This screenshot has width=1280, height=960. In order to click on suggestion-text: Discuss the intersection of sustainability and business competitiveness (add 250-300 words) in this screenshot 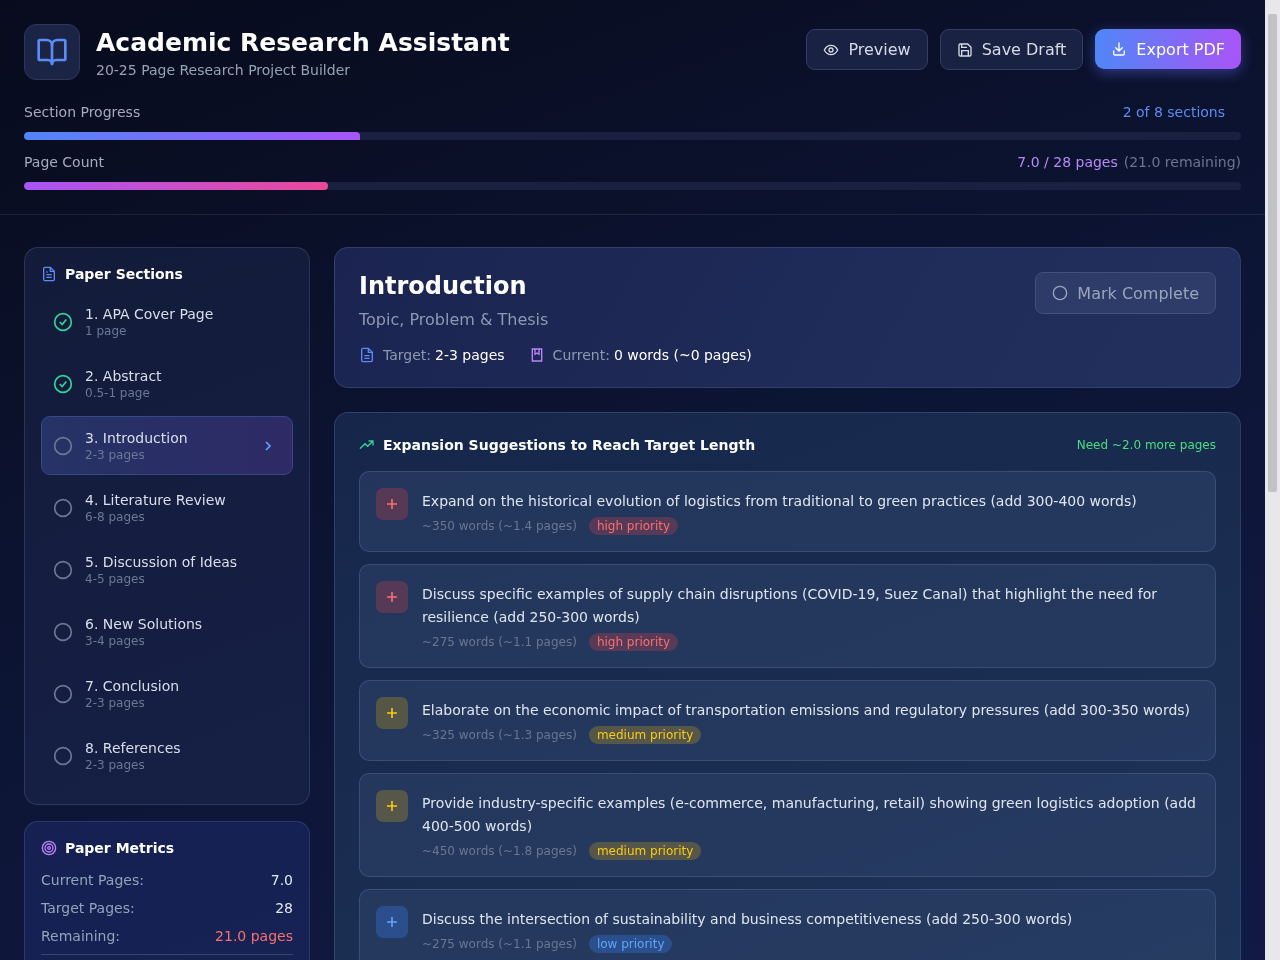, I will do `click(748, 919)`.